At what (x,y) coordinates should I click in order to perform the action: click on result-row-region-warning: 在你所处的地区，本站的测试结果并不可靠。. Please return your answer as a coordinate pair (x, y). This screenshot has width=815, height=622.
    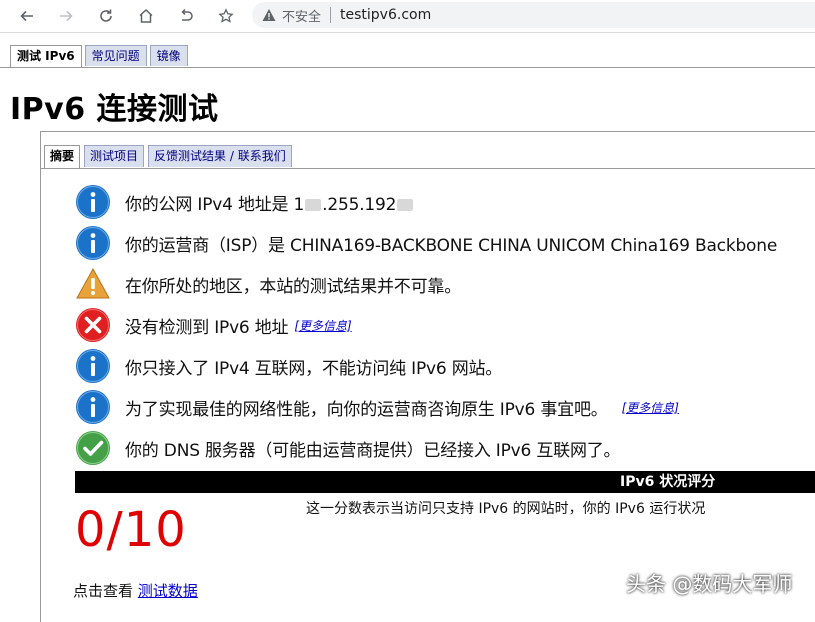
    Looking at the image, I should click on (268, 284).